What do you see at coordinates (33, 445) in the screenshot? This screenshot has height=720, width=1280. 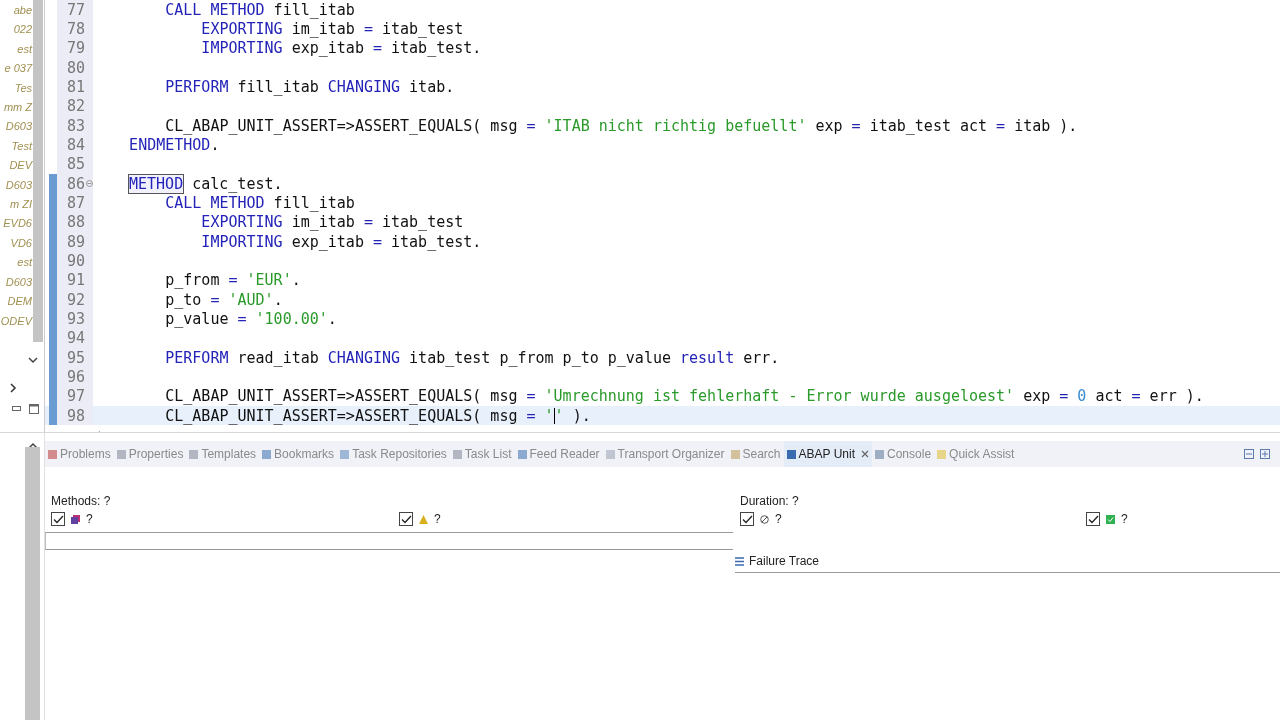 I see `chevron-up-icon` at bounding box center [33, 445].